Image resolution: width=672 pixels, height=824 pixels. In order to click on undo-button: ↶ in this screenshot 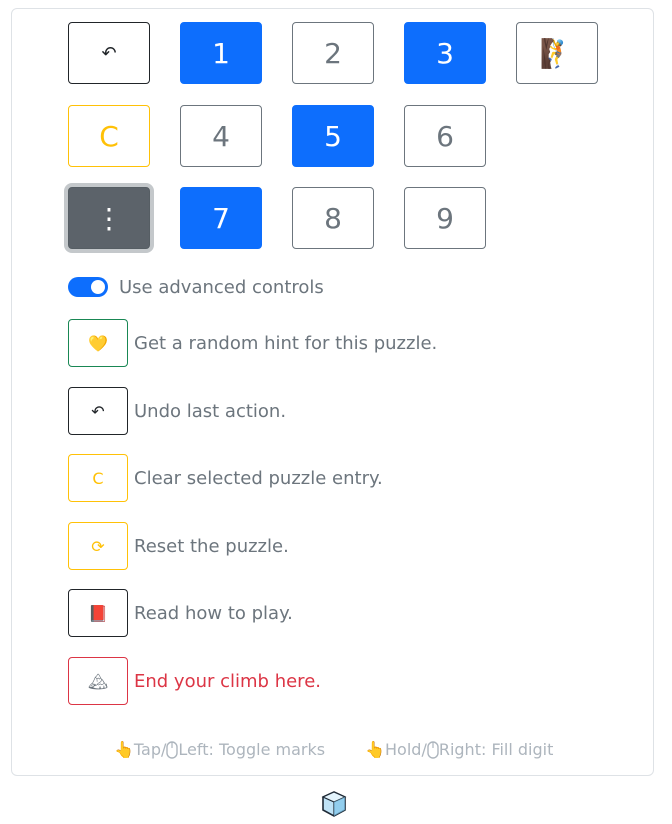, I will do `click(98, 411)`.